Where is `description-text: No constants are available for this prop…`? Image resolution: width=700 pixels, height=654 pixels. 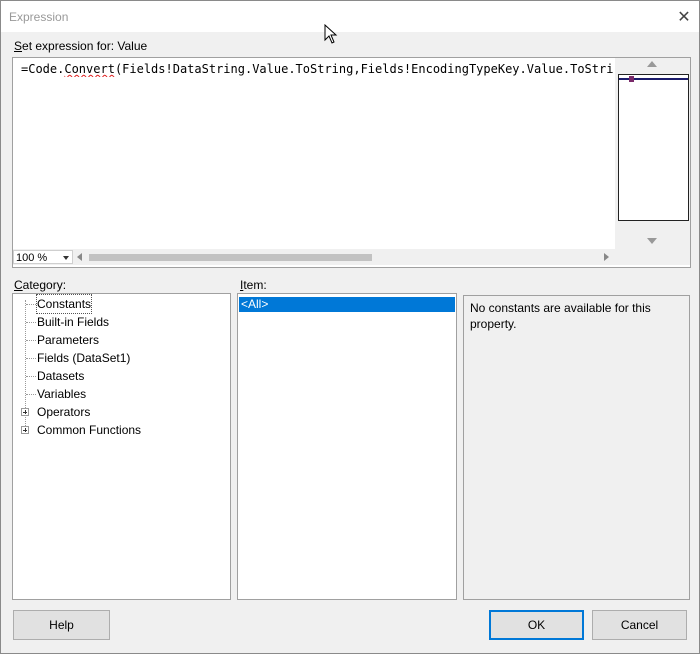
description-text: No constants are available for this prop… is located at coordinates (560, 316).